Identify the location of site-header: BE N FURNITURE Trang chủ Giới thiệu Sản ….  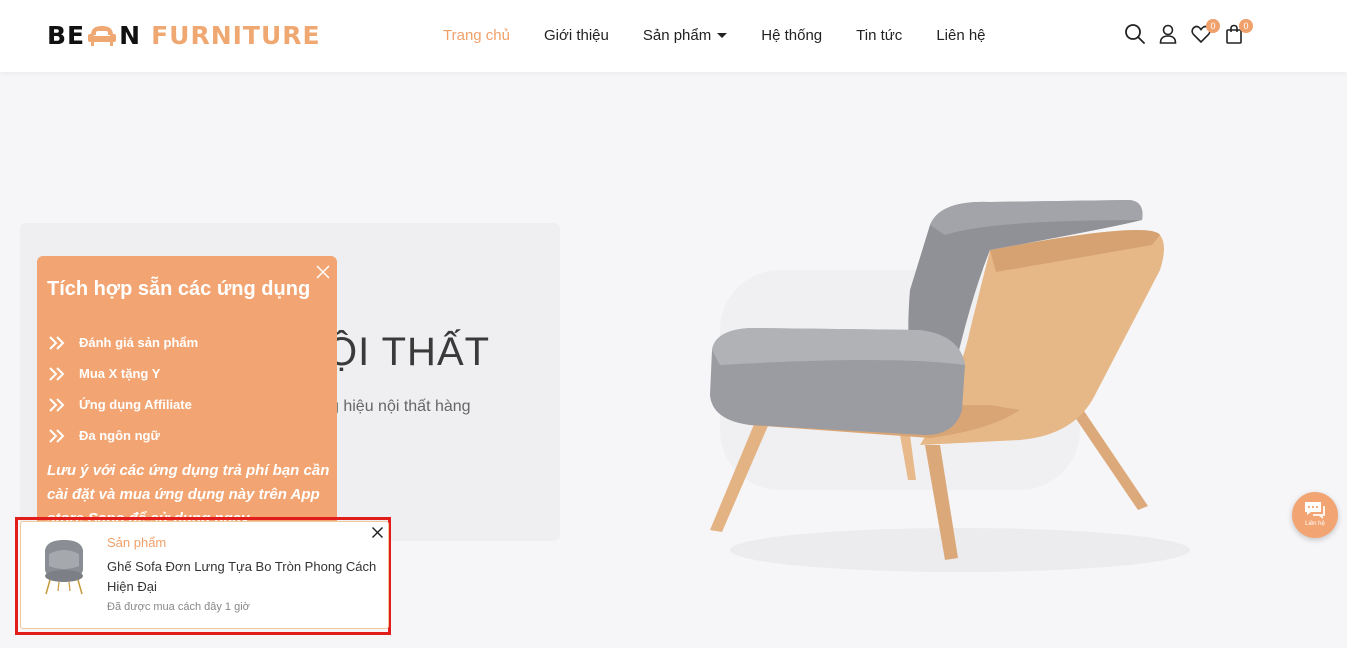
(673, 36).